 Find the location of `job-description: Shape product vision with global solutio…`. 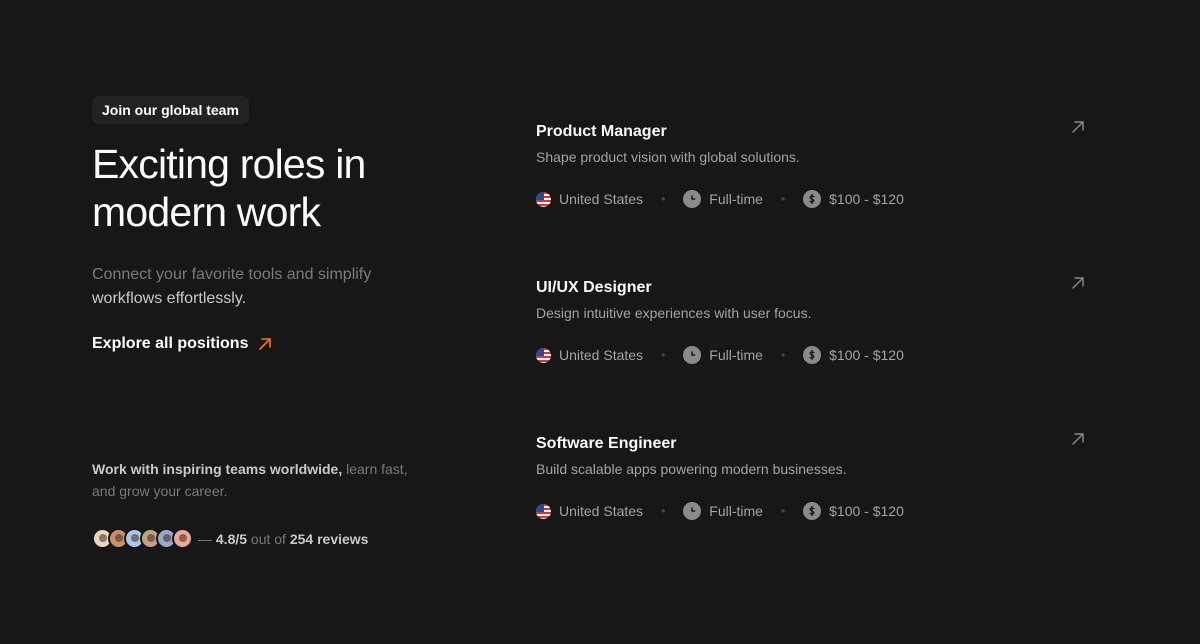

job-description: Shape product vision with global solutio… is located at coordinates (668, 157).